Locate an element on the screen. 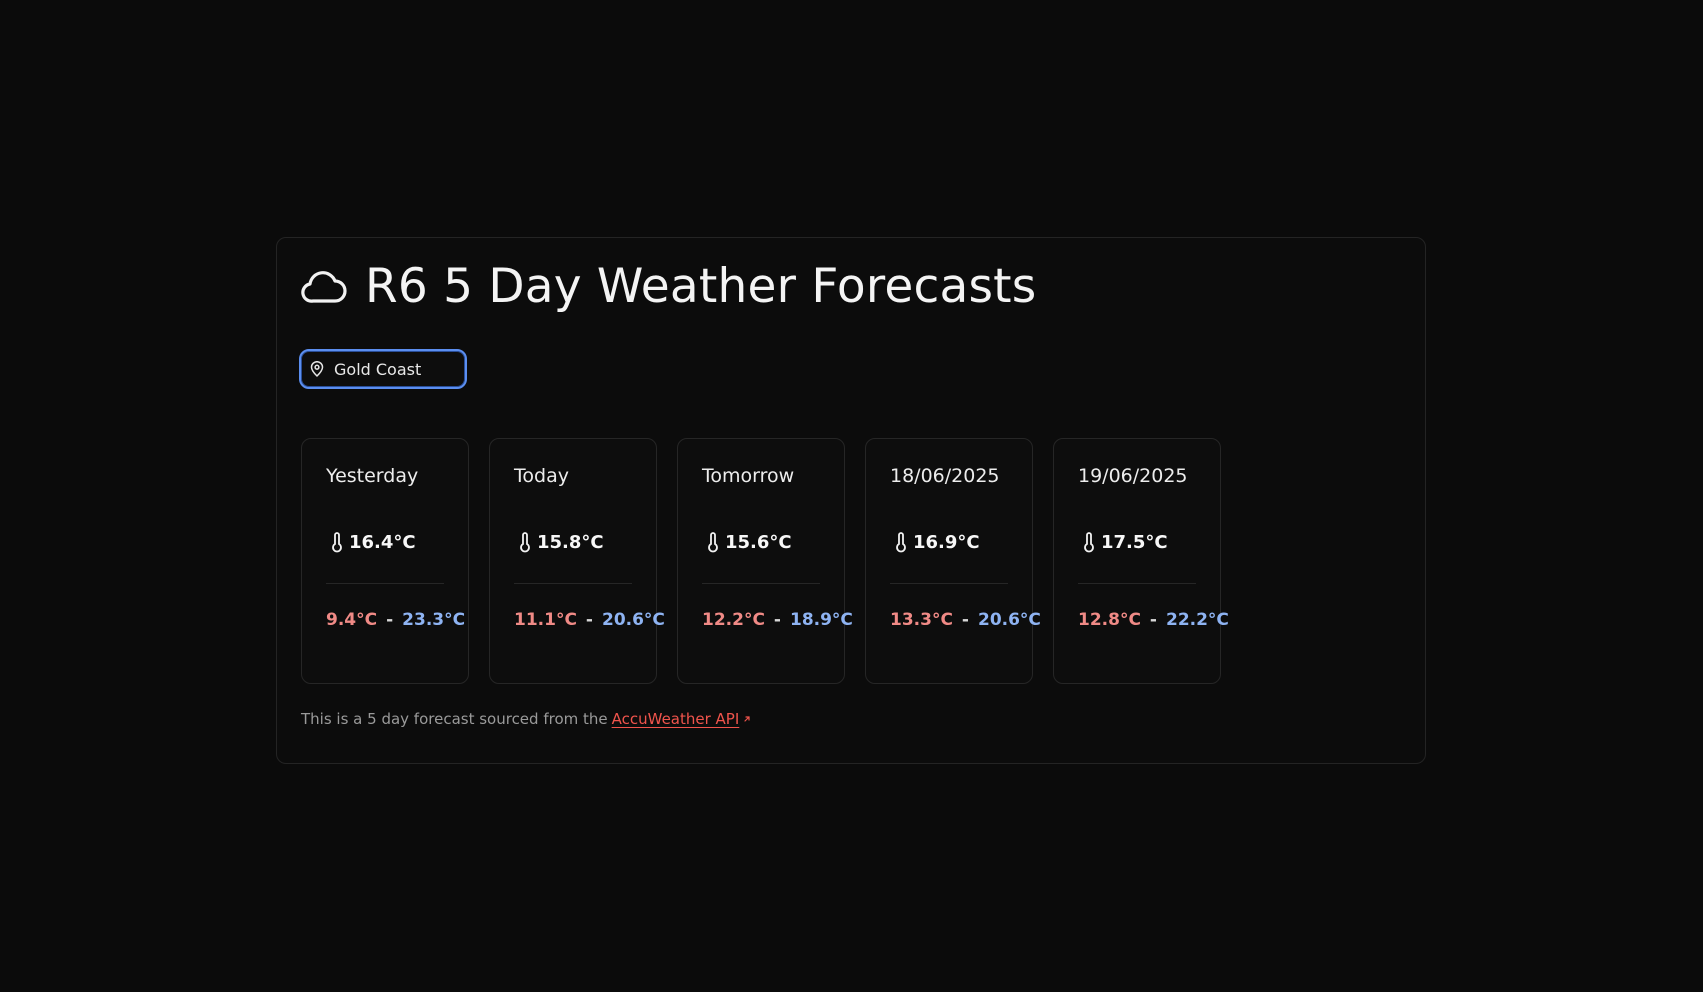  max-temp: 18.9°C is located at coordinates (821, 620).